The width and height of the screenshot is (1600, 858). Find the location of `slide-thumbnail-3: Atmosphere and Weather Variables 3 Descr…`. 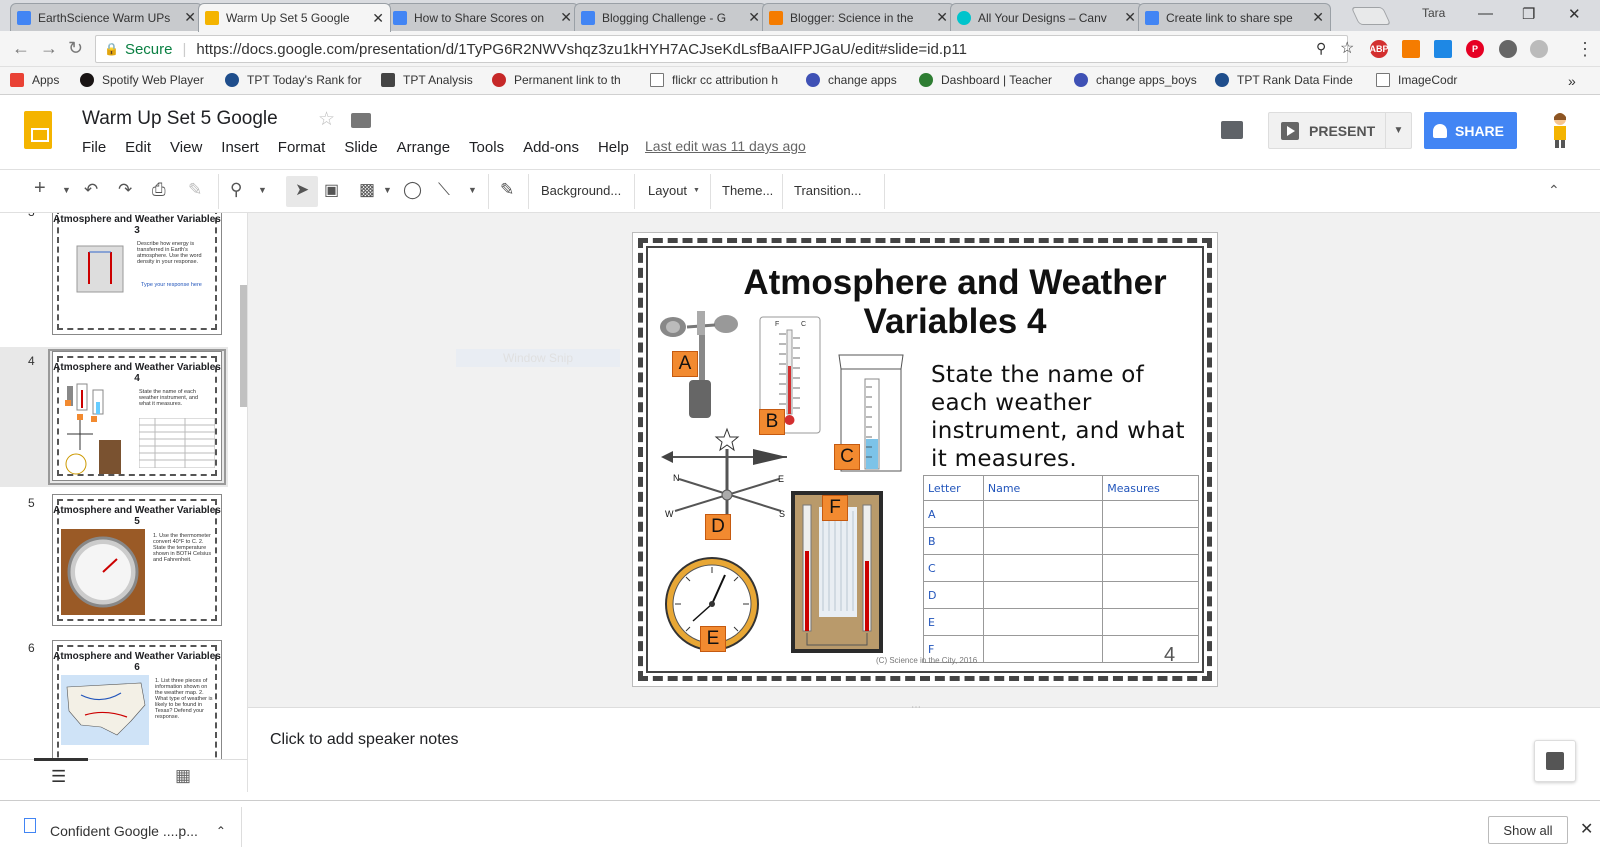

slide-thumbnail-3: Atmosphere and Weather Variables 3 Descr… is located at coordinates (137, 274).